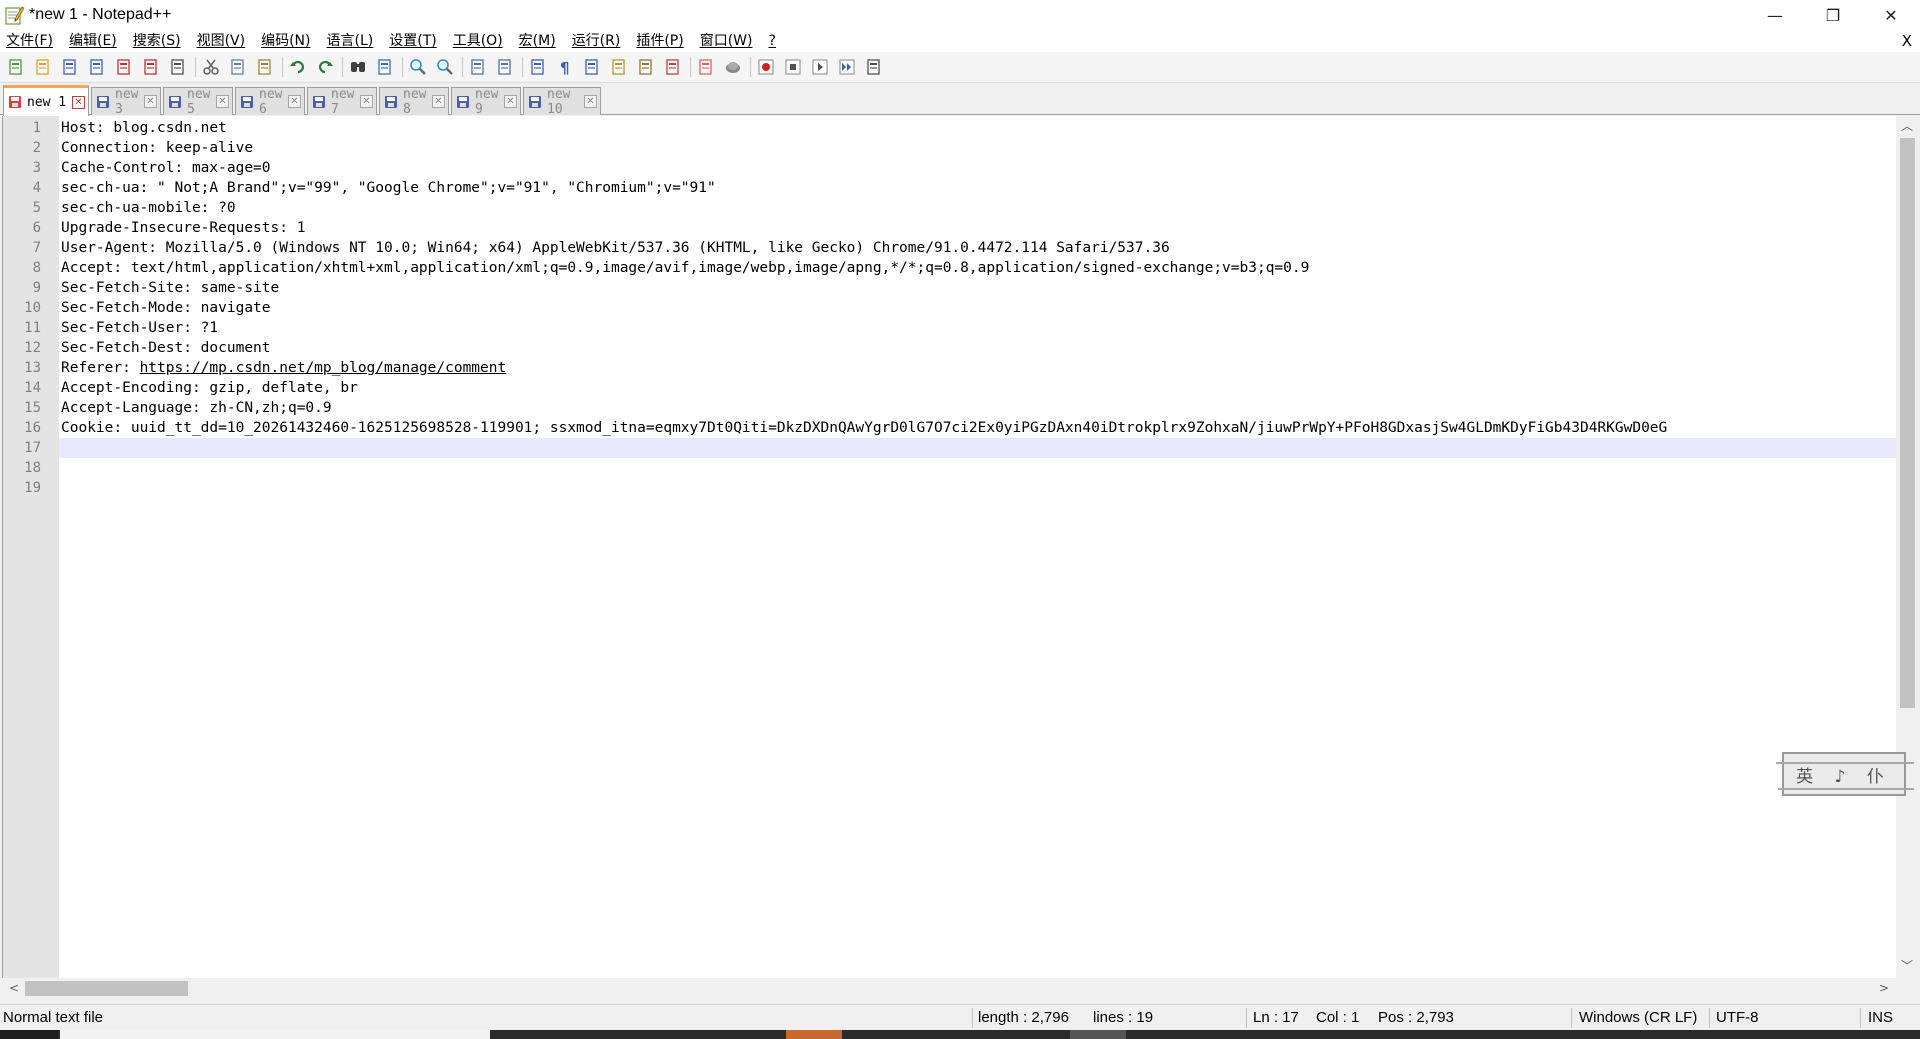 This screenshot has width=1920, height=1039. I want to click on menu-language: 语言(L), so click(350, 41).